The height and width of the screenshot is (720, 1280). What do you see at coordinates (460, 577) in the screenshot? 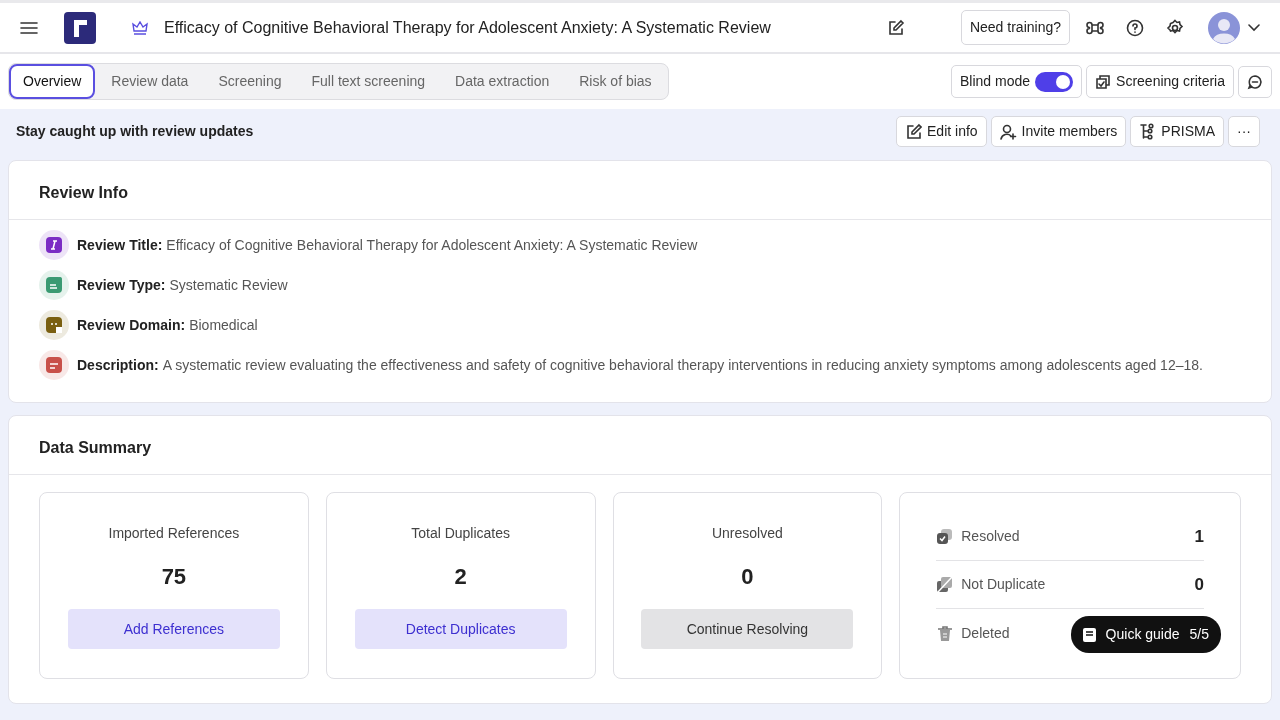
I see `summary-value: 2` at bounding box center [460, 577].